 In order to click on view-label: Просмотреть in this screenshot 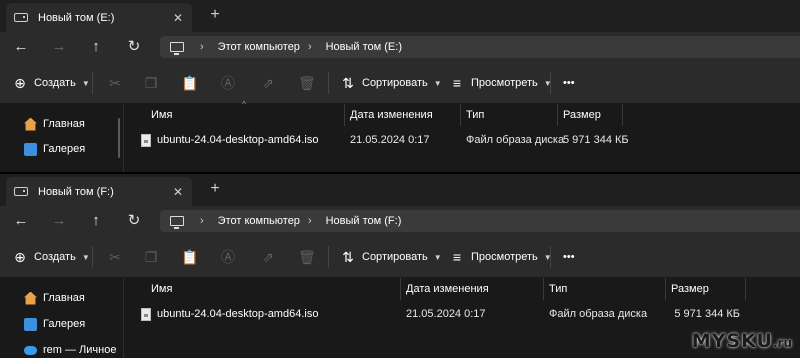, I will do `click(504, 83)`.